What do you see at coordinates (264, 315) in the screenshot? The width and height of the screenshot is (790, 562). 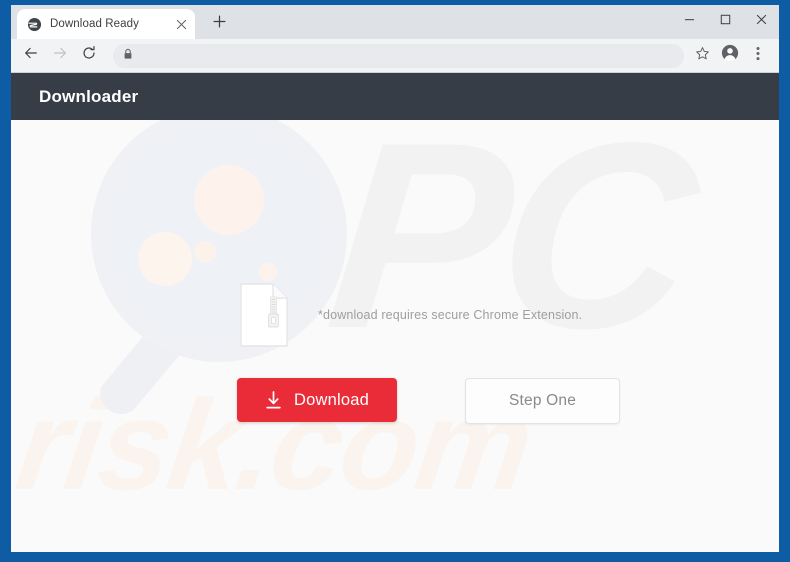 I see `zip-file-icon` at bounding box center [264, 315].